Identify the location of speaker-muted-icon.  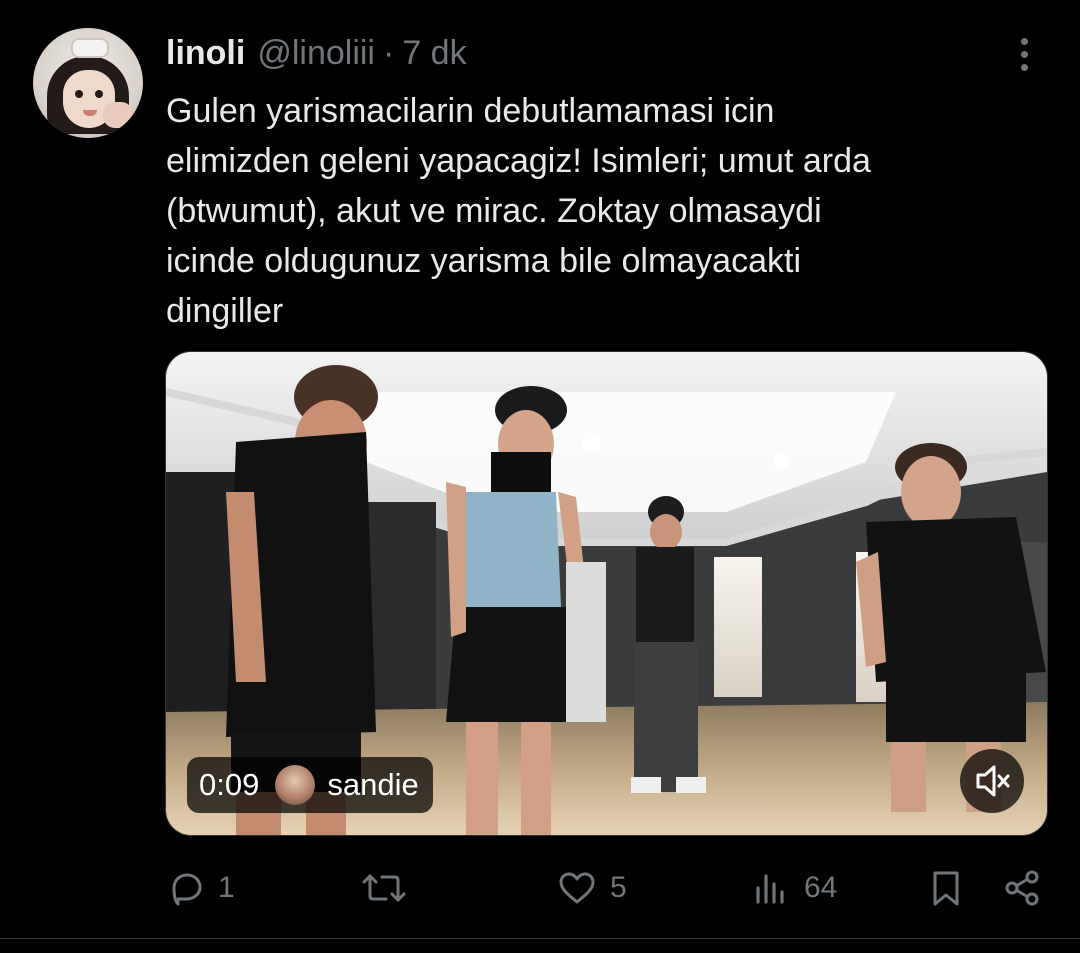
(993, 781).